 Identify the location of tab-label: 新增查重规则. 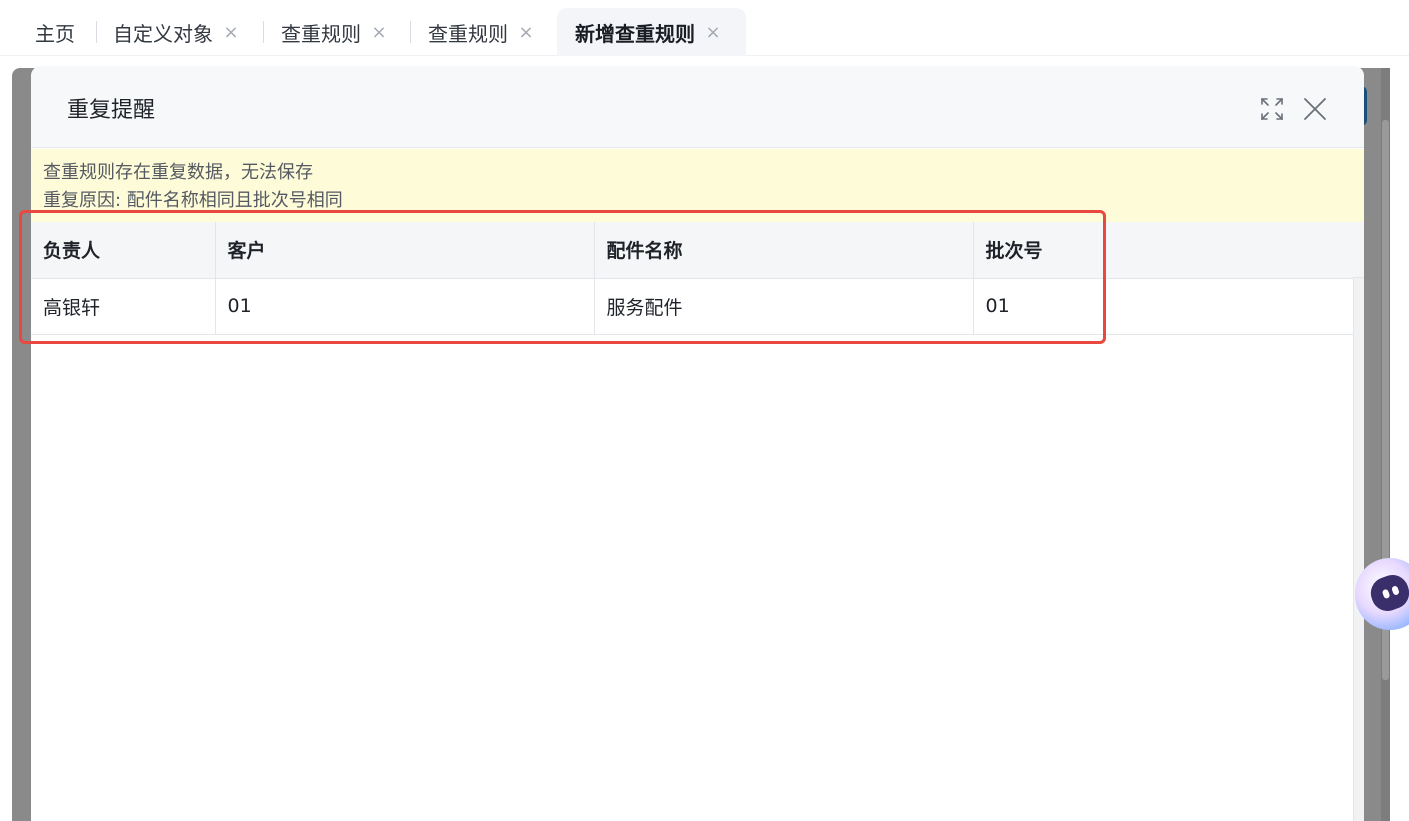
(635, 33).